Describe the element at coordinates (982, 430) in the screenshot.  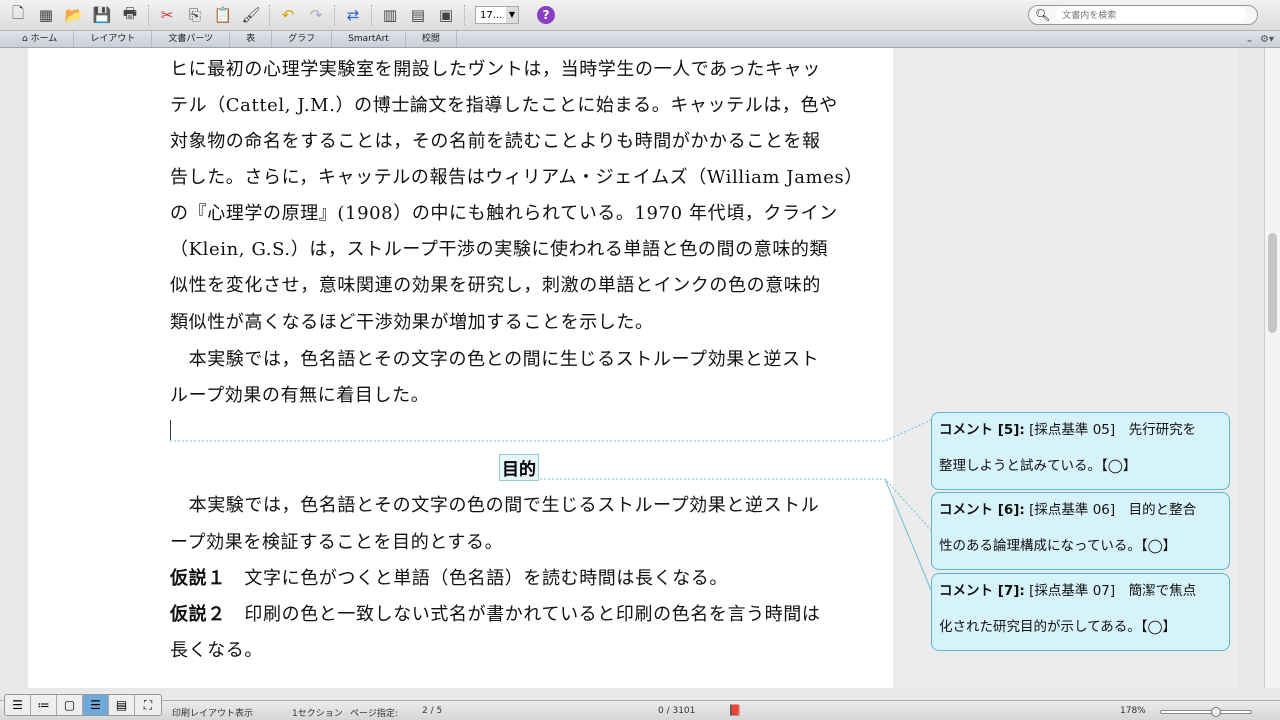
I see `comment-label: コメント [5]:` at that location.